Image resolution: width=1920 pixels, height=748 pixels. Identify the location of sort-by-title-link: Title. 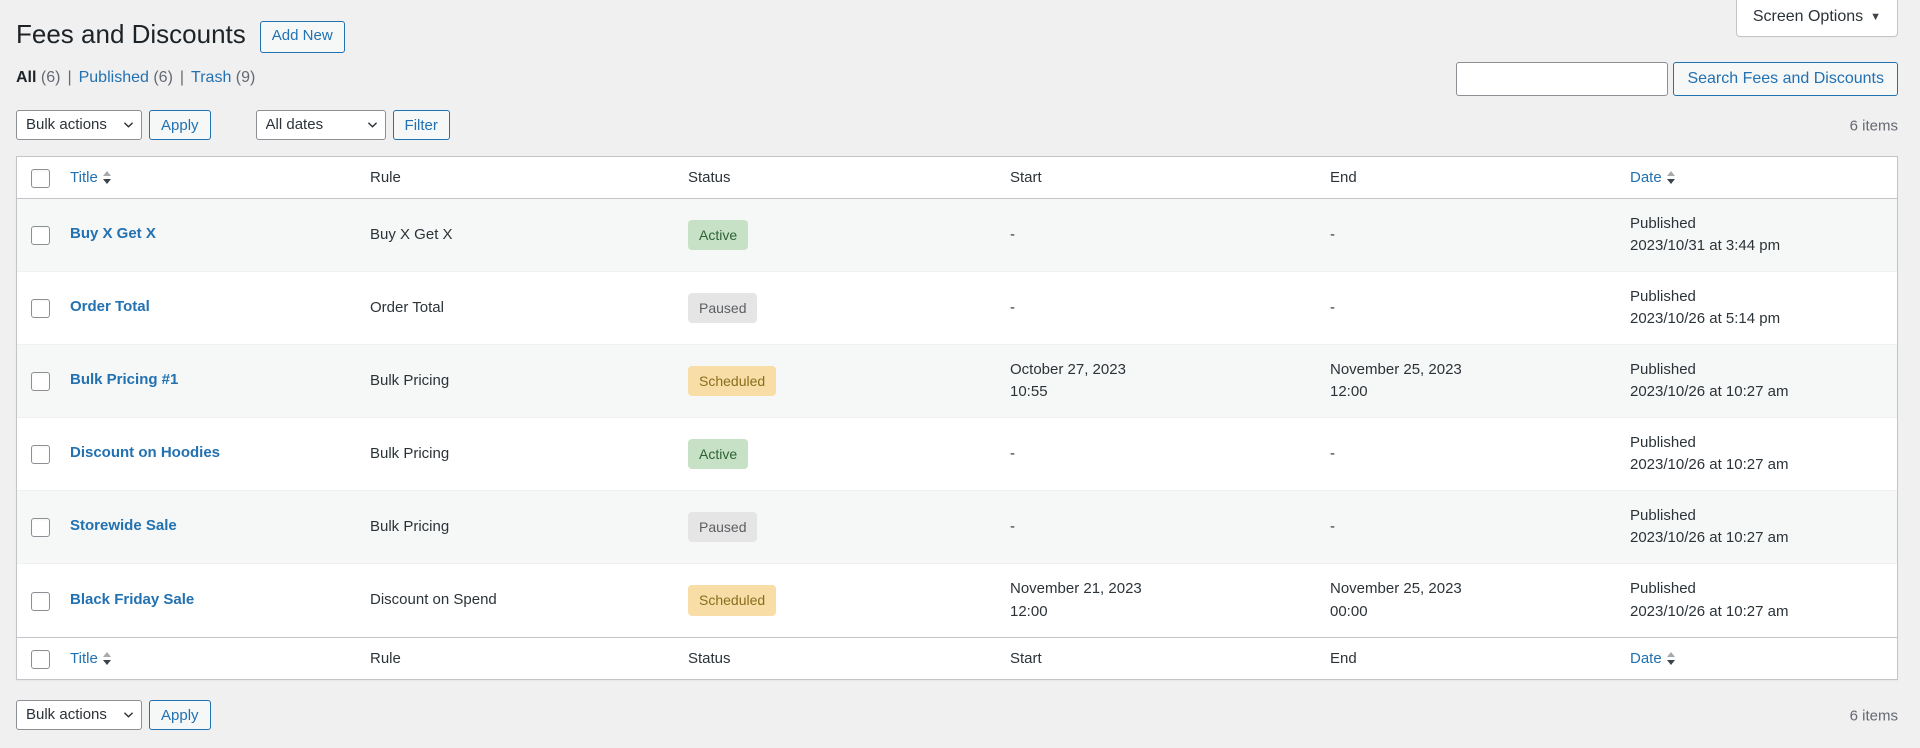
(91, 177).